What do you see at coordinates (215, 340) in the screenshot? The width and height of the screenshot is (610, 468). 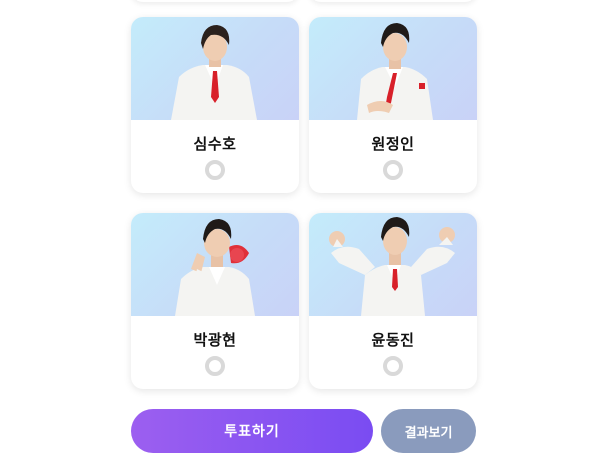 I see `candidate-name: 박광현` at bounding box center [215, 340].